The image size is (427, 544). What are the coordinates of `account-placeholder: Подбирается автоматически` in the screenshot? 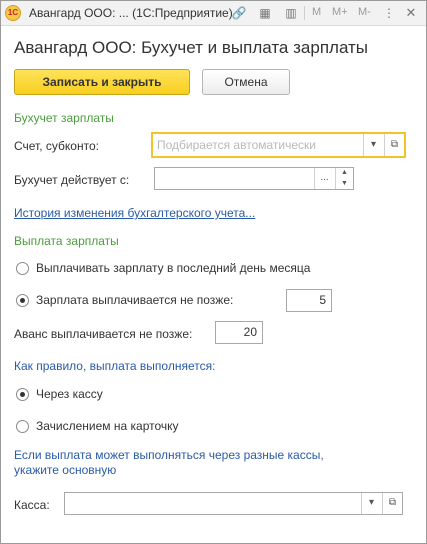 It's located at (236, 145).